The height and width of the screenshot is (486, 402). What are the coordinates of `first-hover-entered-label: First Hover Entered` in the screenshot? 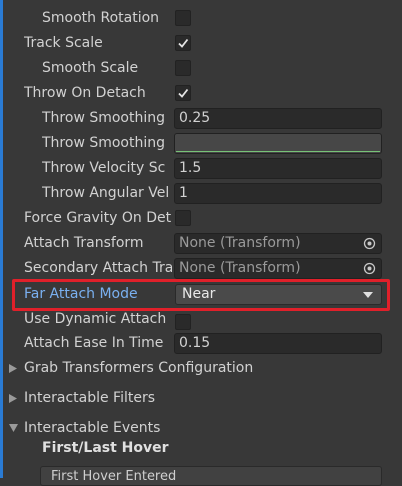 It's located at (114, 476).